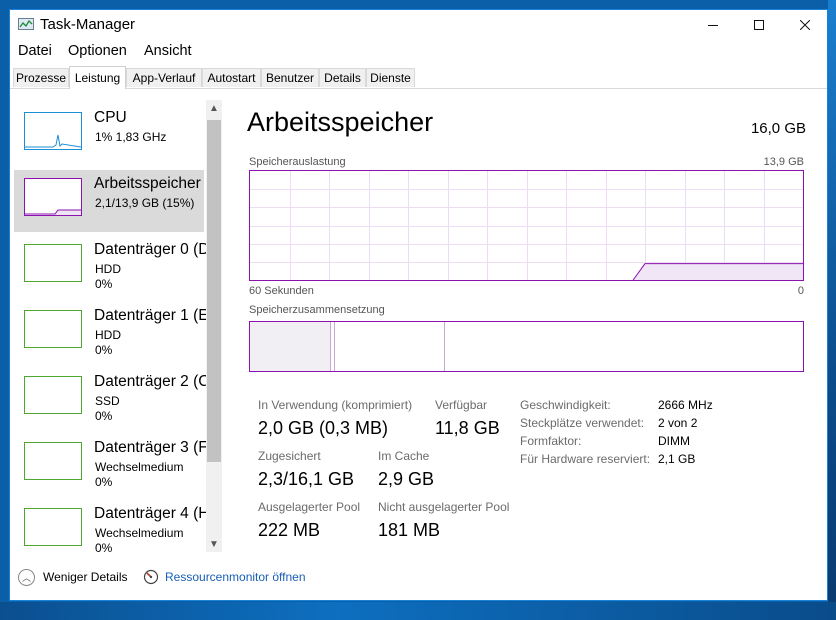 The image size is (836, 620). What do you see at coordinates (390, 77) in the screenshot?
I see `tab-dienste: Dienste` at bounding box center [390, 77].